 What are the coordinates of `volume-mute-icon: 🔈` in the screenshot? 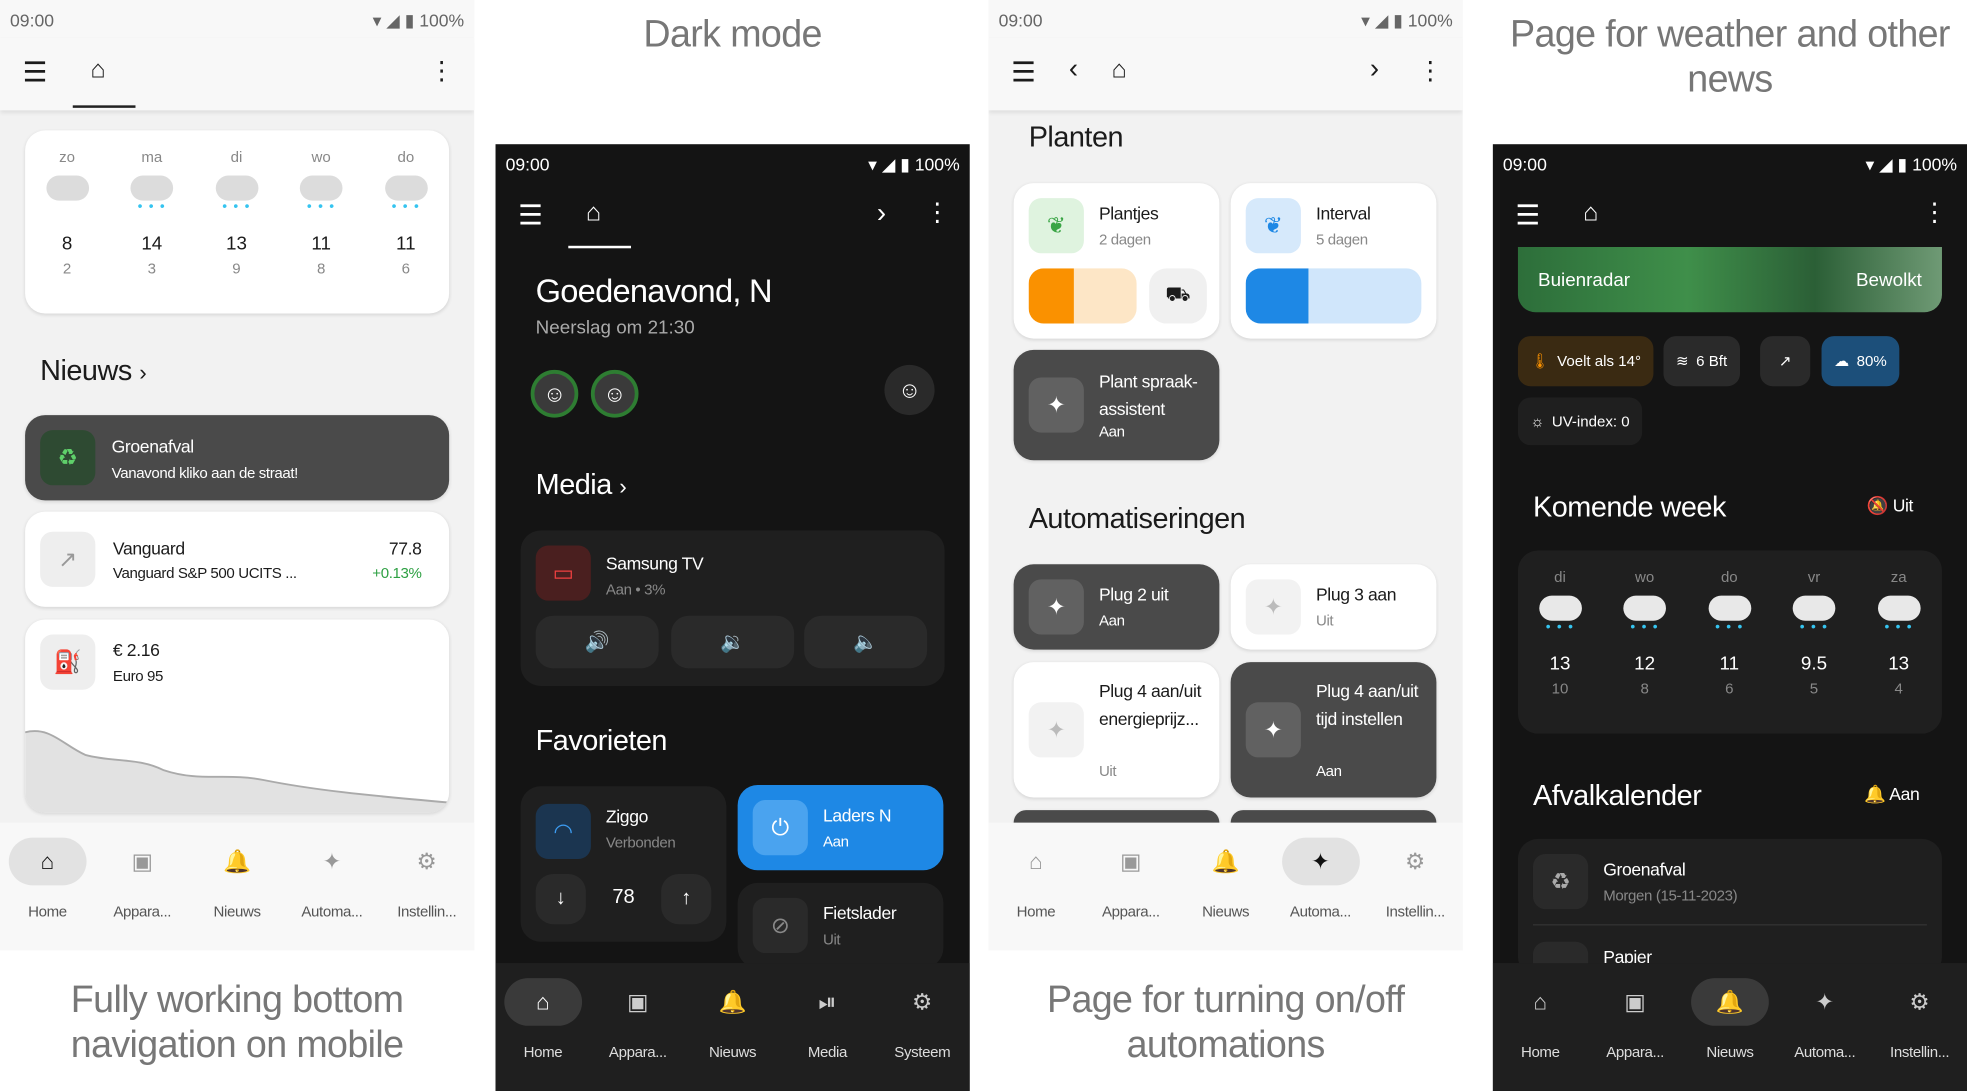 It's located at (866, 642).